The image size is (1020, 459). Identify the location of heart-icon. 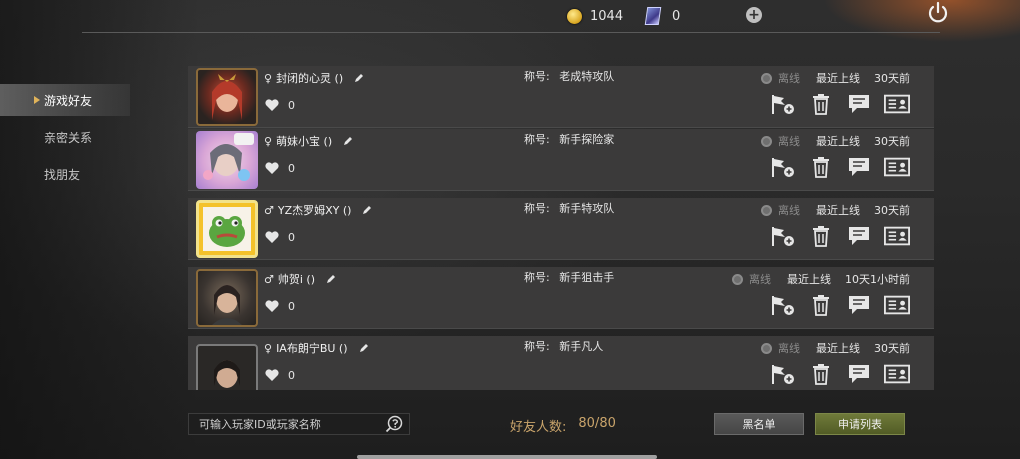
(272, 306).